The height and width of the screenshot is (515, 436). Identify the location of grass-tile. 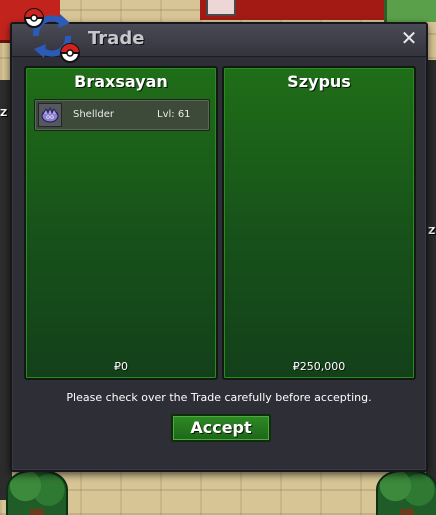
(410, 11).